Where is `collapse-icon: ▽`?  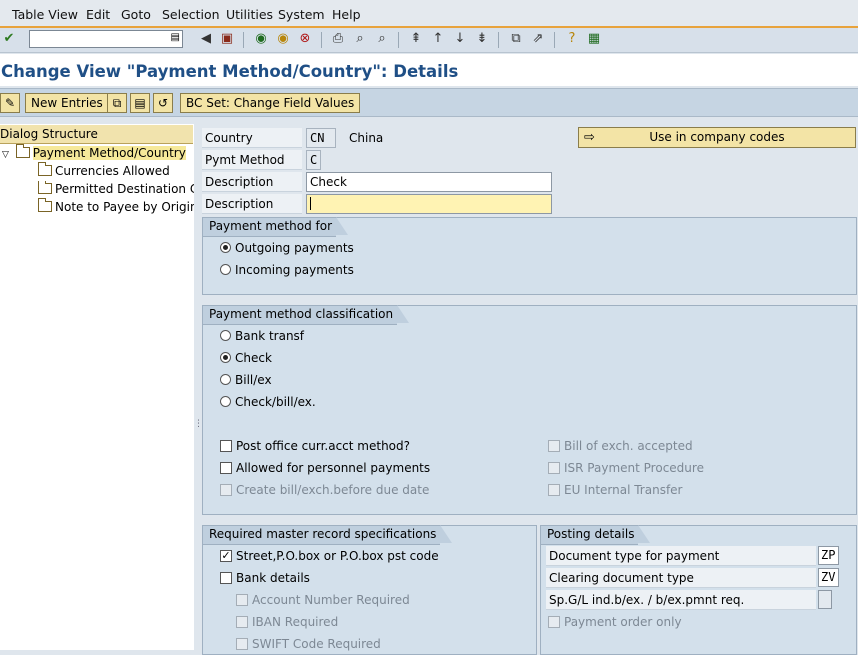
collapse-icon: ▽ is located at coordinates (5, 155).